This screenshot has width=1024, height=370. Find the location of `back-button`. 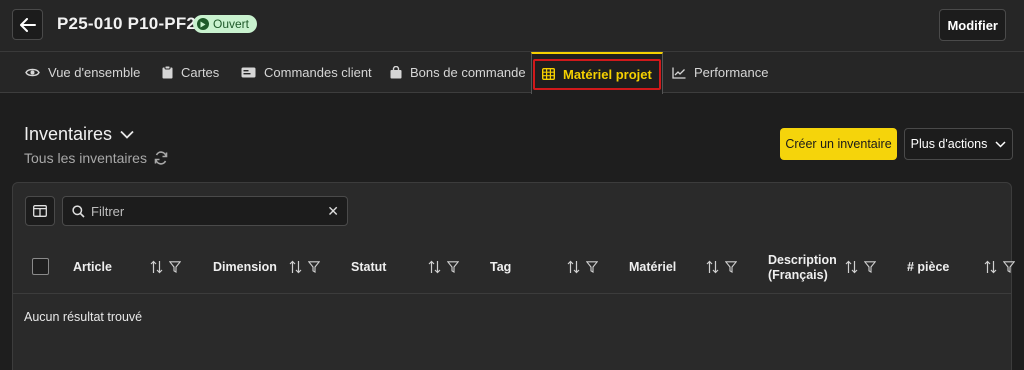

back-button is located at coordinates (27, 24).